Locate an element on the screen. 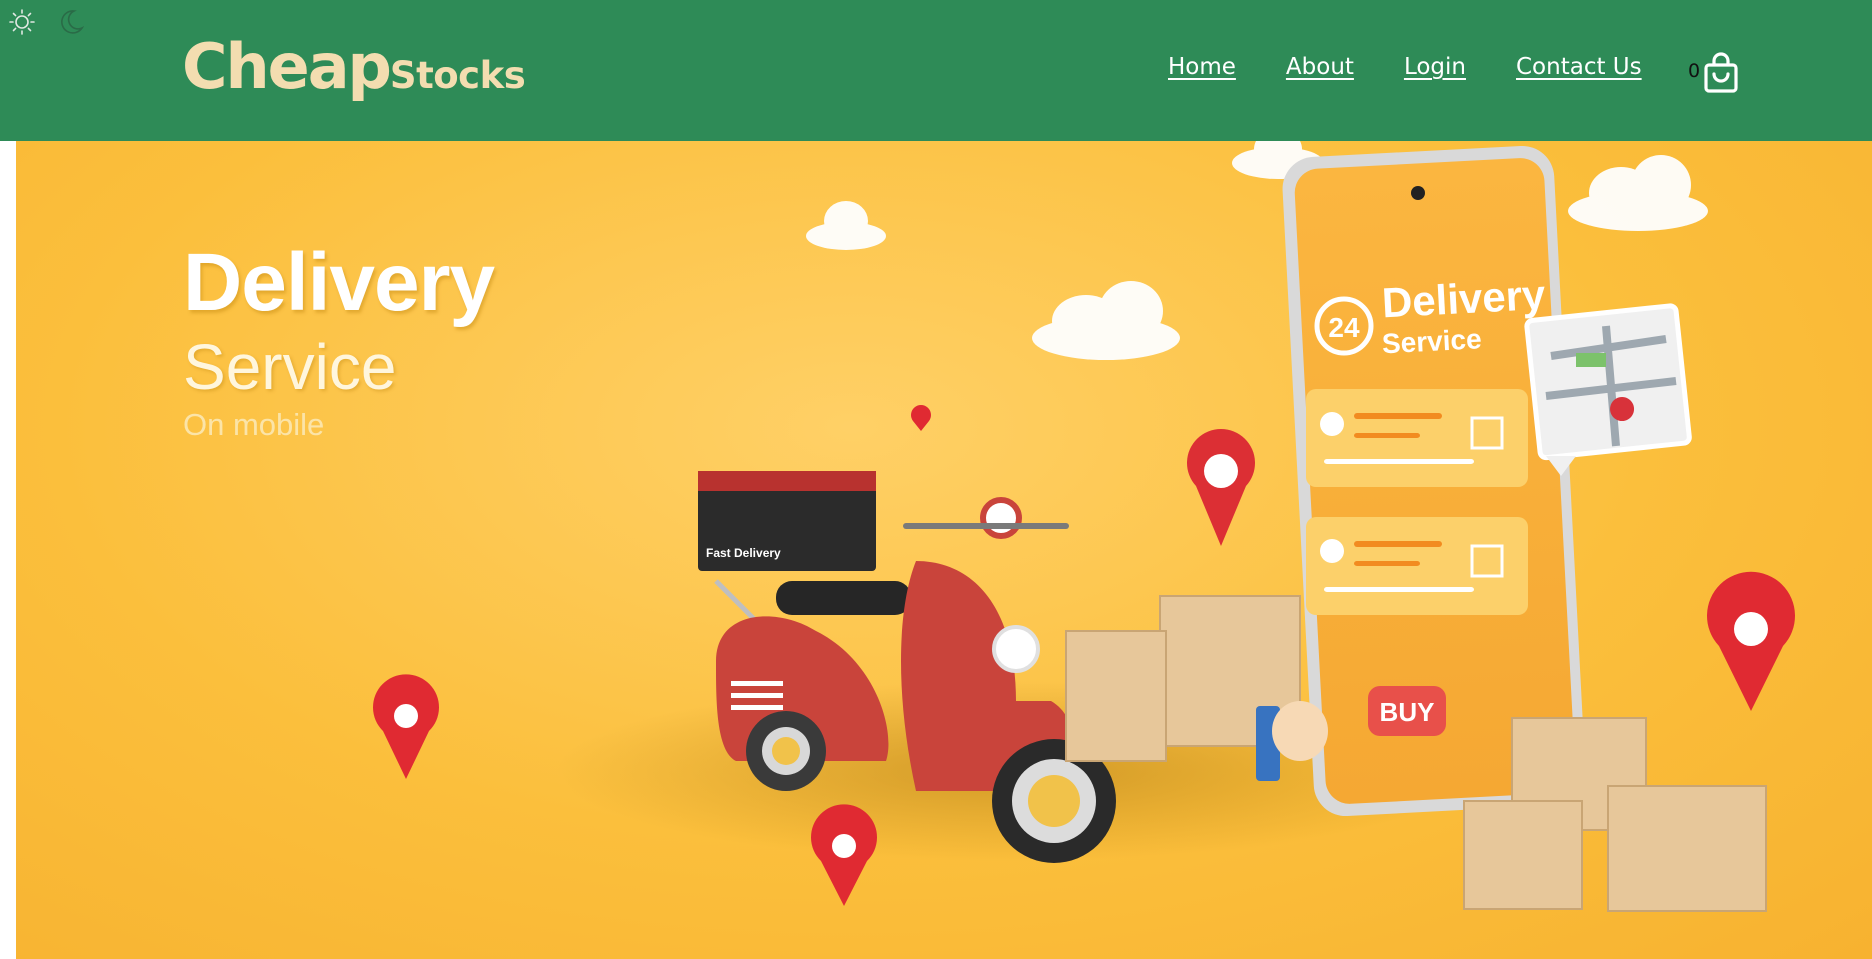  theme-toggle is located at coordinates (46, 22).